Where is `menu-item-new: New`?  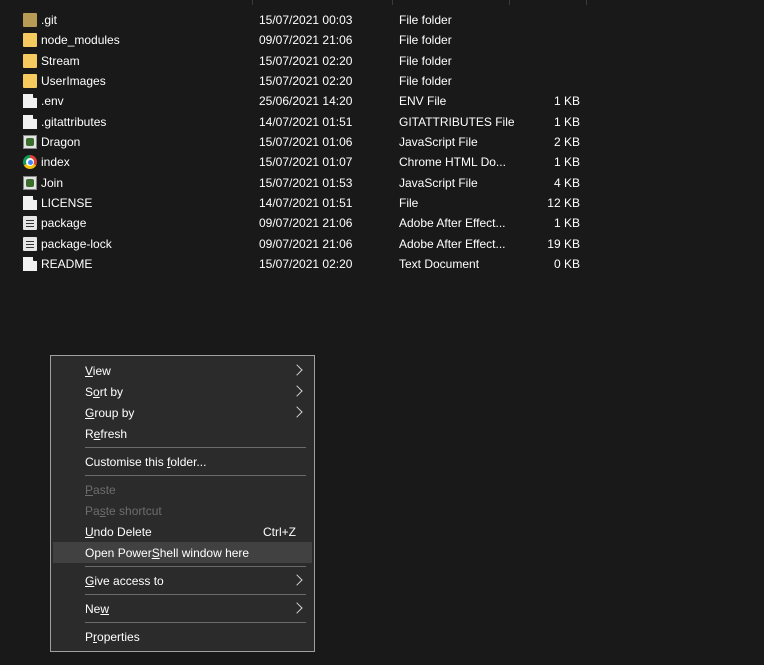 menu-item-new: New is located at coordinates (182, 608).